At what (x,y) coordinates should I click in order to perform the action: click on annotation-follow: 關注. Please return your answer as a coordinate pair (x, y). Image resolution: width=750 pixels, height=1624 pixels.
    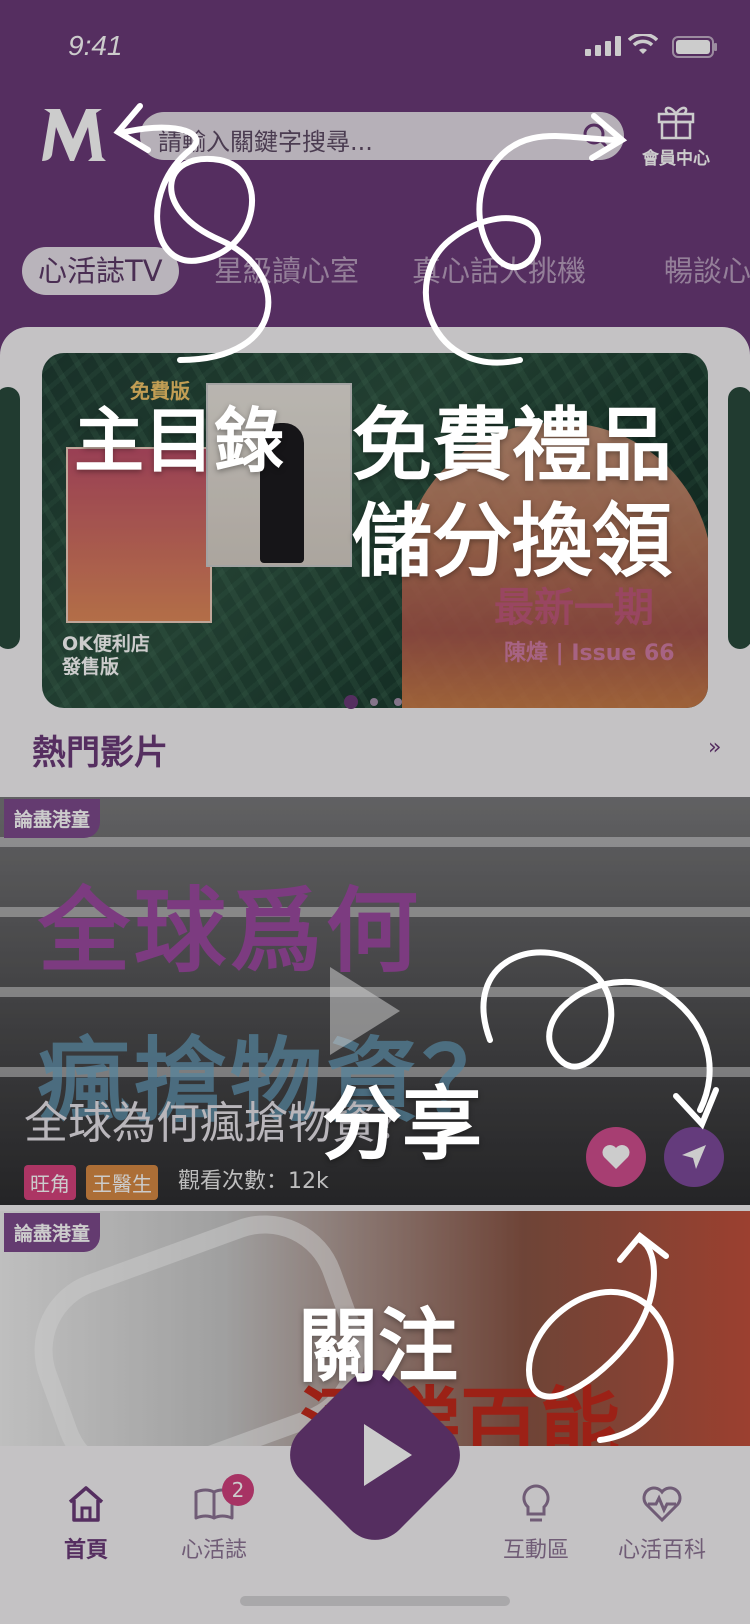
    Looking at the image, I should click on (378, 1346).